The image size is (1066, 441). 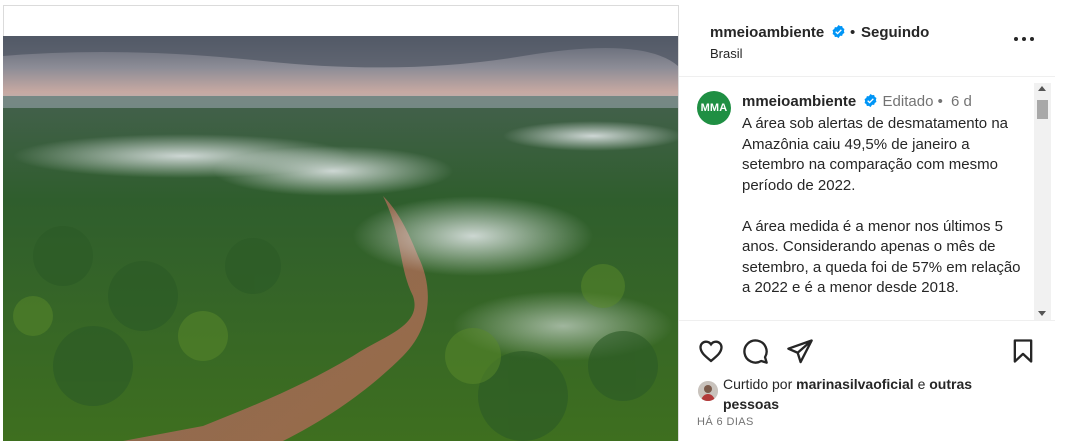 I want to click on header-username: mmeioambiente, so click(x=767, y=32).